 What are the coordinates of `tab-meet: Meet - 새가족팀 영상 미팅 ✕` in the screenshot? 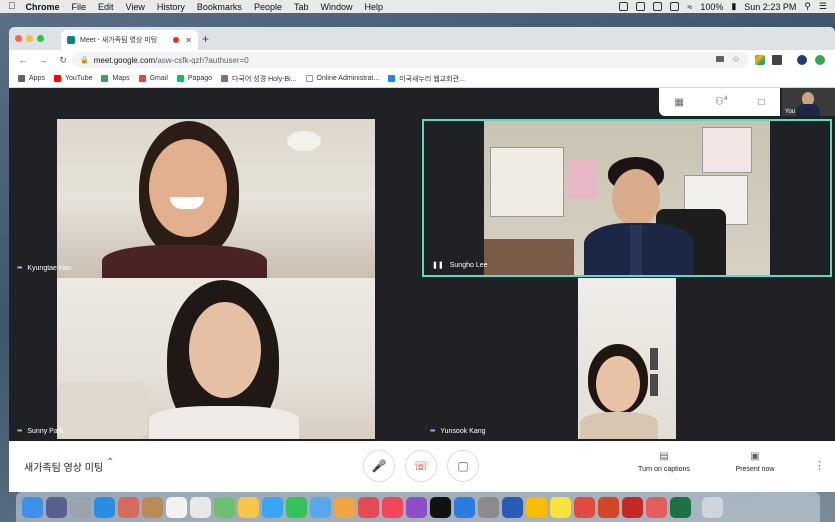 It's located at (129, 40).